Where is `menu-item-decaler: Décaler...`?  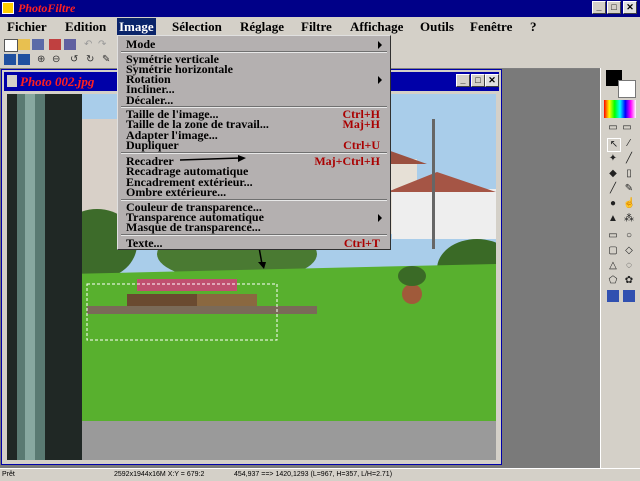 menu-item-decaler: Décaler... is located at coordinates (149, 100).